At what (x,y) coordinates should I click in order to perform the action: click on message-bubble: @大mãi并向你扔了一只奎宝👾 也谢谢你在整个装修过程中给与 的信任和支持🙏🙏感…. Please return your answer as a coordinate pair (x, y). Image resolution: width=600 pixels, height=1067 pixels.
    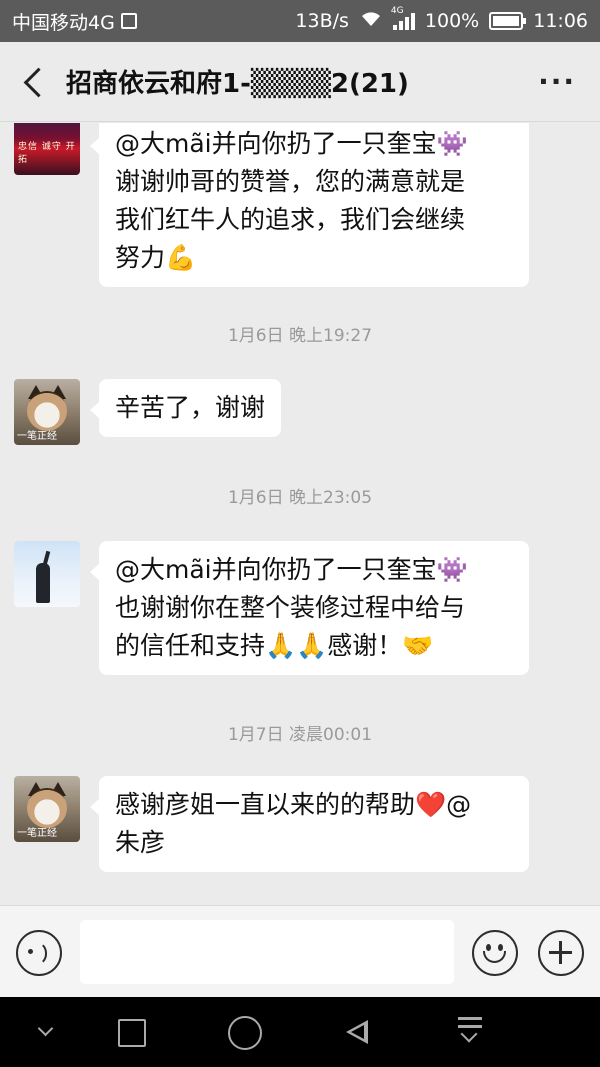
    Looking at the image, I should click on (309, 608).